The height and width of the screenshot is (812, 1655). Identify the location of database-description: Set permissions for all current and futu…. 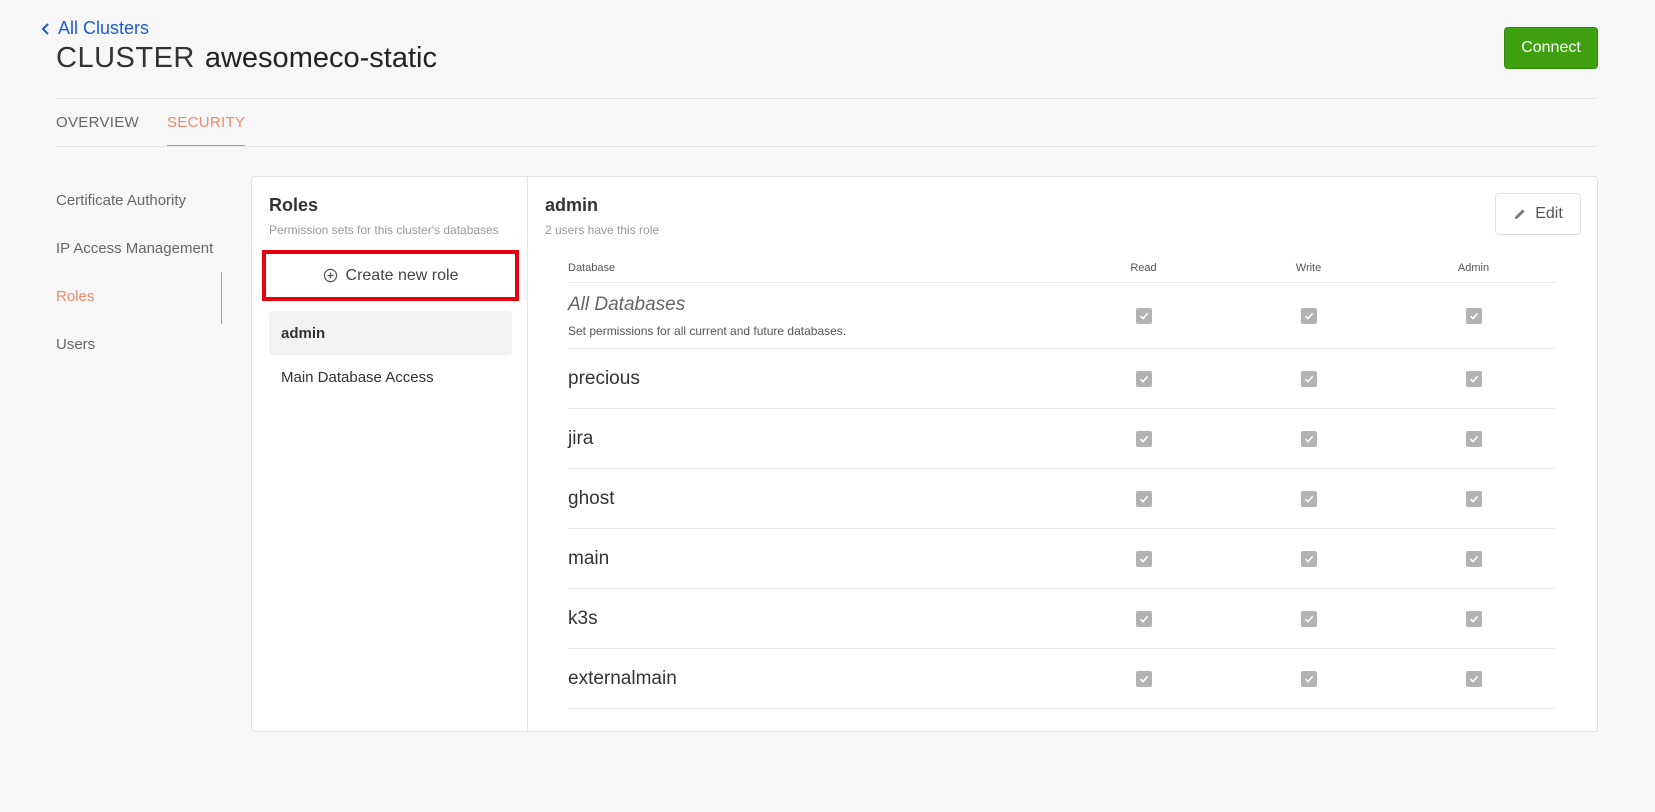
(707, 330).